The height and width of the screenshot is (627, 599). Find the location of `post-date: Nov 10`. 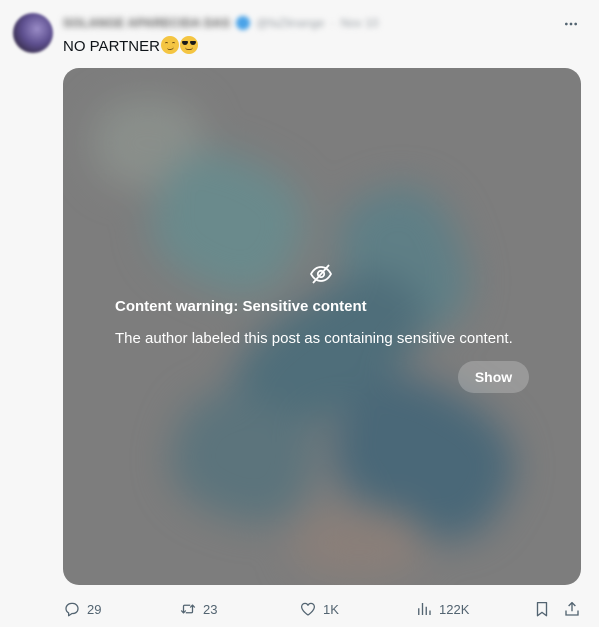

post-date: Nov 10 is located at coordinates (359, 23).